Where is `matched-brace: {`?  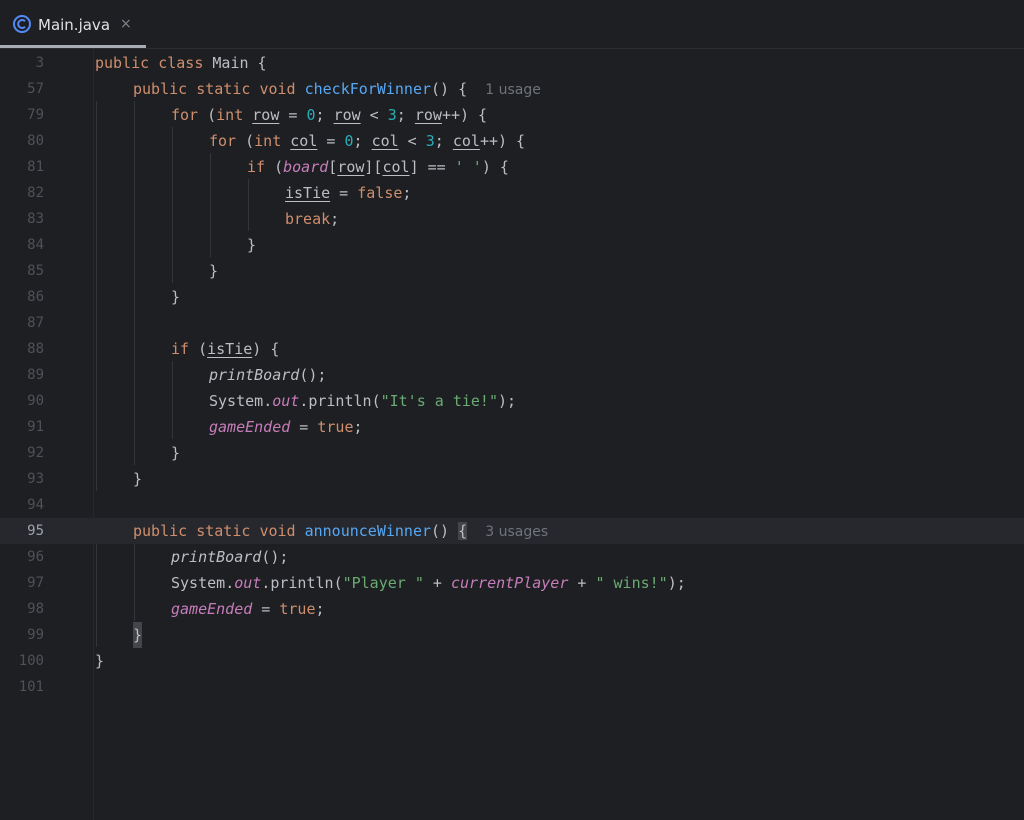
matched-brace: { is located at coordinates (463, 531).